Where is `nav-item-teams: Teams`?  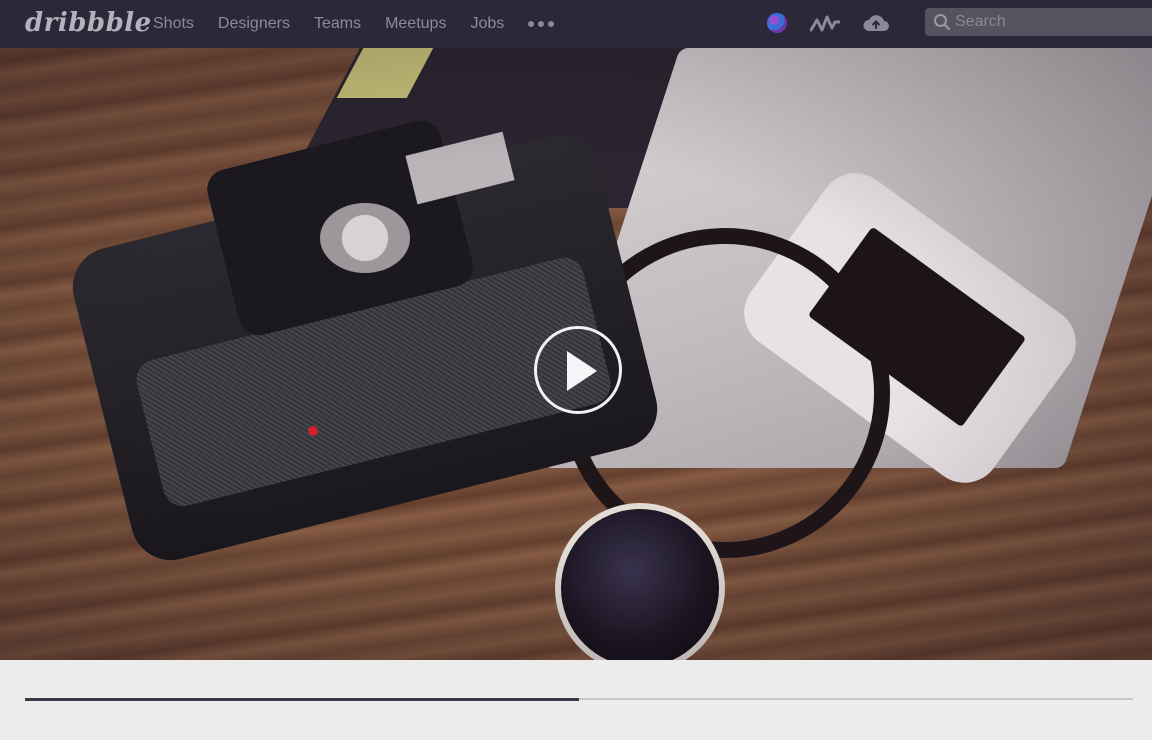 nav-item-teams: Teams is located at coordinates (337, 24).